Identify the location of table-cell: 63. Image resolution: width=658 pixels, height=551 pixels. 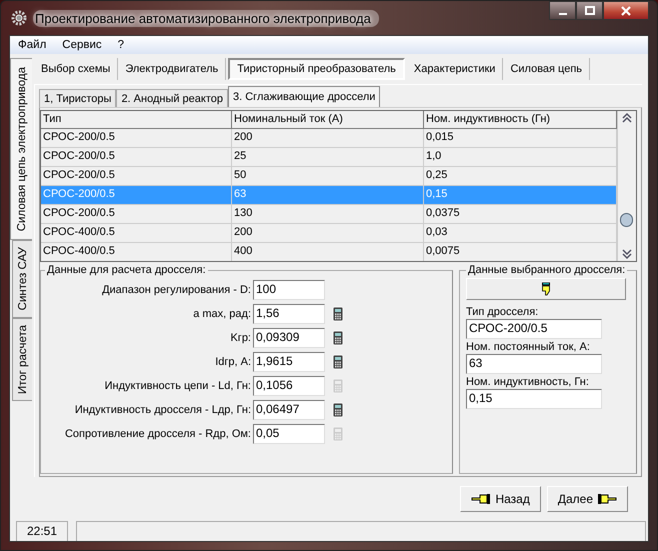
(328, 195).